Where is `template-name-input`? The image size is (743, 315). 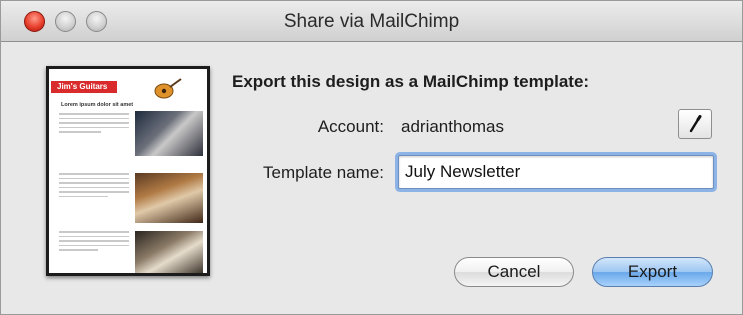
template-name-input is located at coordinates (556, 172).